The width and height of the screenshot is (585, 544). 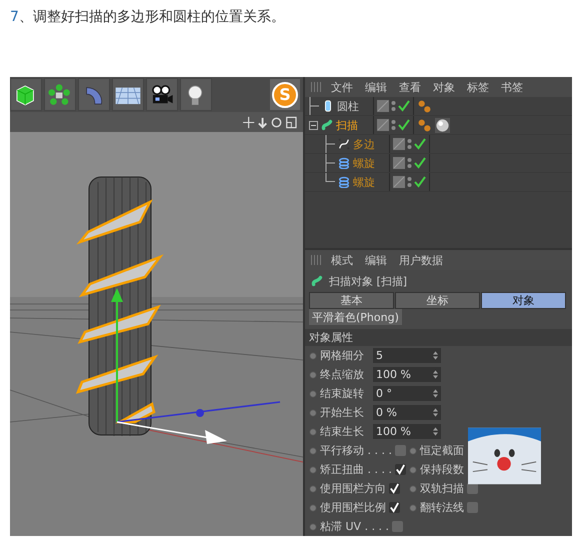 What do you see at coordinates (407, 393) in the screenshot?
I see `number-field: 0 °` at bounding box center [407, 393].